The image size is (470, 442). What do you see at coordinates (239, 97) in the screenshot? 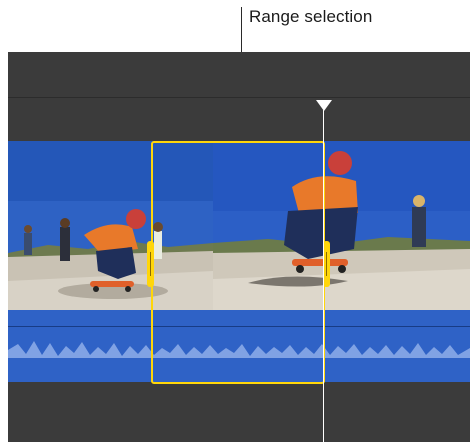
I see `timeline-ruler-divider` at bounding box center [239, 97].